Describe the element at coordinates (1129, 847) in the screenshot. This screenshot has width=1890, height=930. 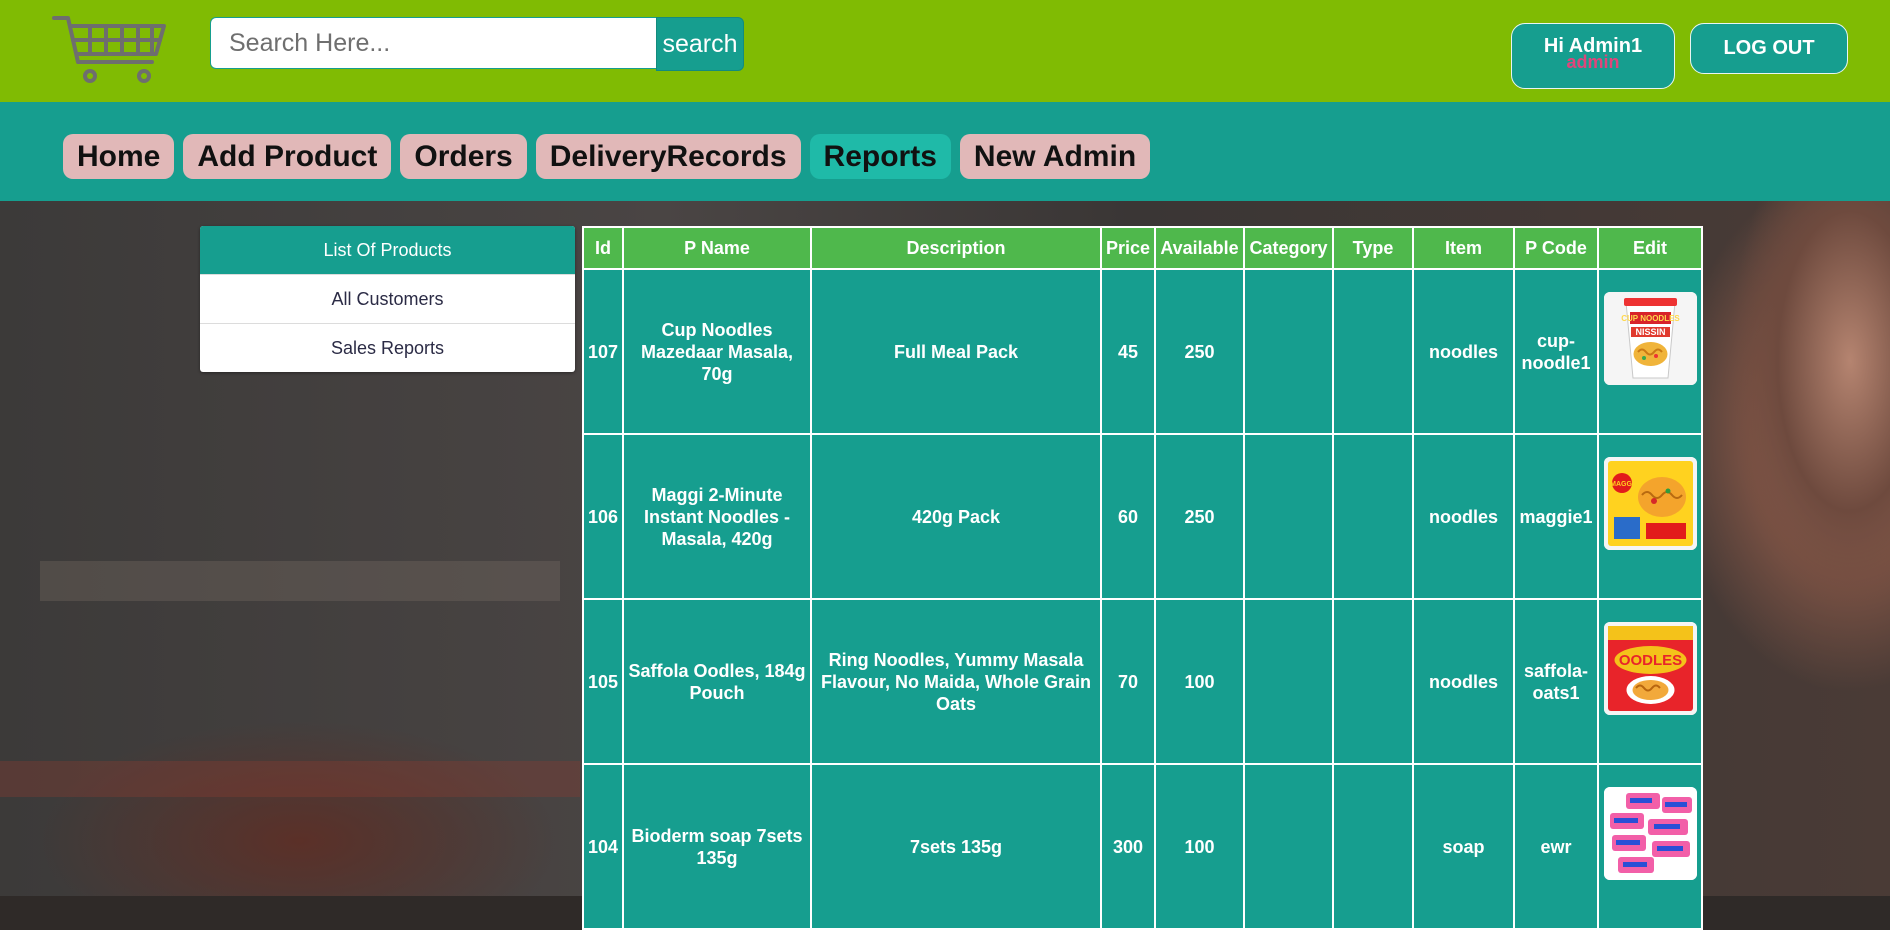
I see `cell-price: 300` at that location.